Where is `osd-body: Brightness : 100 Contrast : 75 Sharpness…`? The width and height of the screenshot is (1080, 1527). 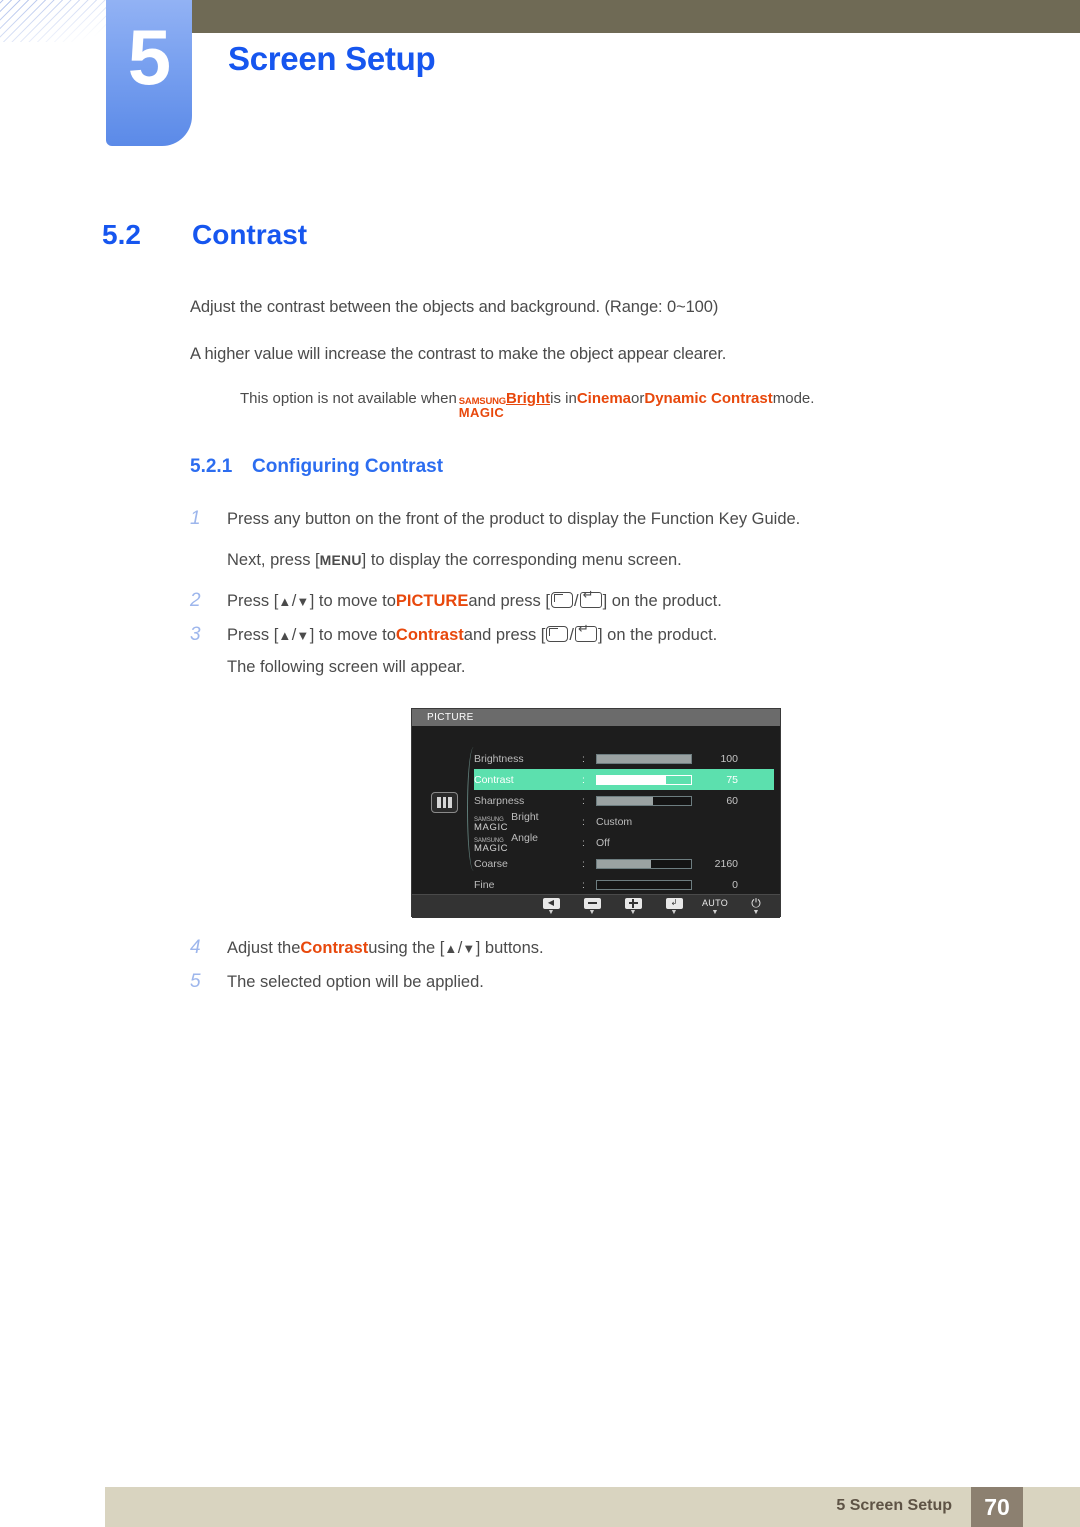
osd-body: Brightness : 100 Contrast : 75 Sharpness… is located at coordinates (596, 810).